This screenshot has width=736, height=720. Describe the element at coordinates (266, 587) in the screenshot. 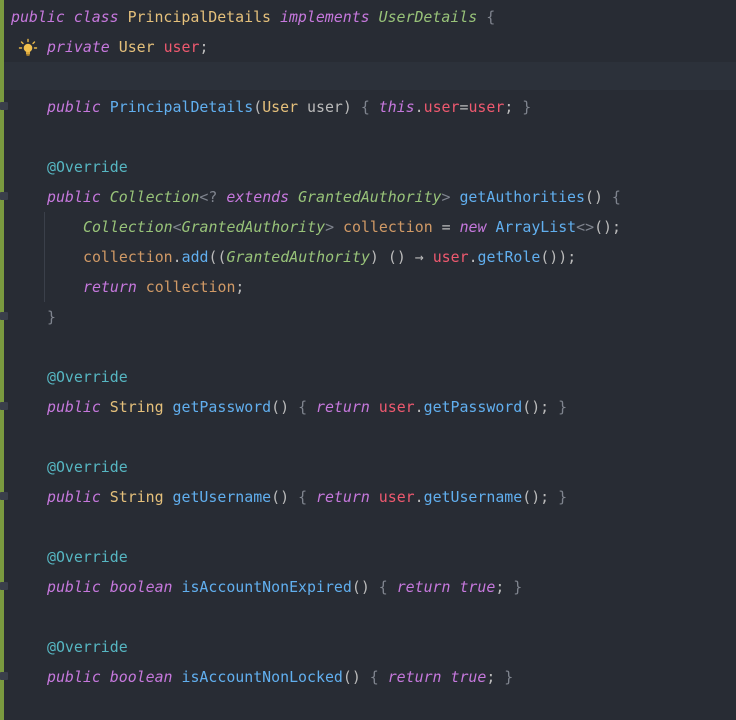

I see `code-token: isAccountNonExpired` at that location.